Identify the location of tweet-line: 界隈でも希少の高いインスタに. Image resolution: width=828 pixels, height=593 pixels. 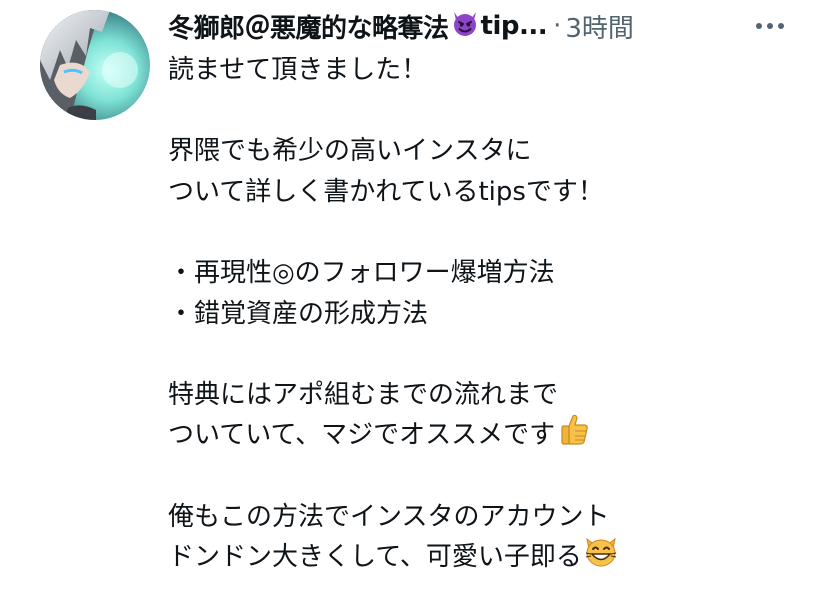
(350, 151).